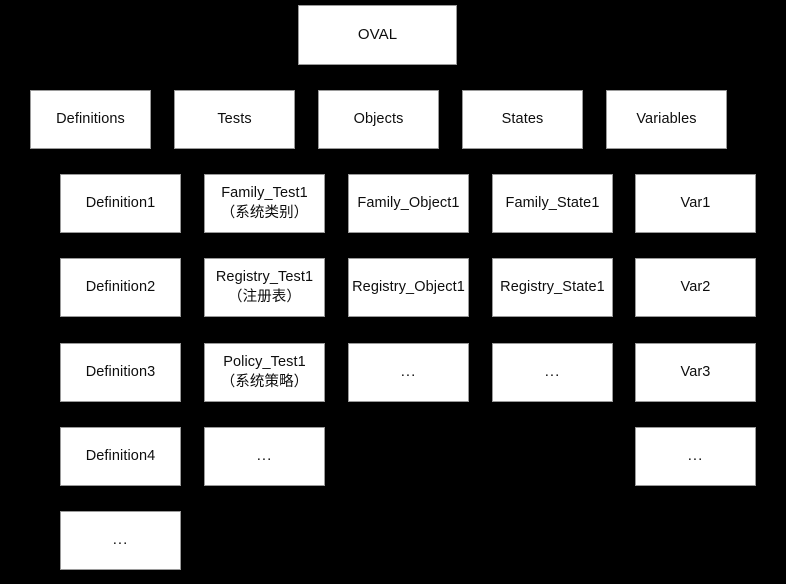 The image size is (786, 584). I want to click on node-definitions: Definitions, so click(90, 119).